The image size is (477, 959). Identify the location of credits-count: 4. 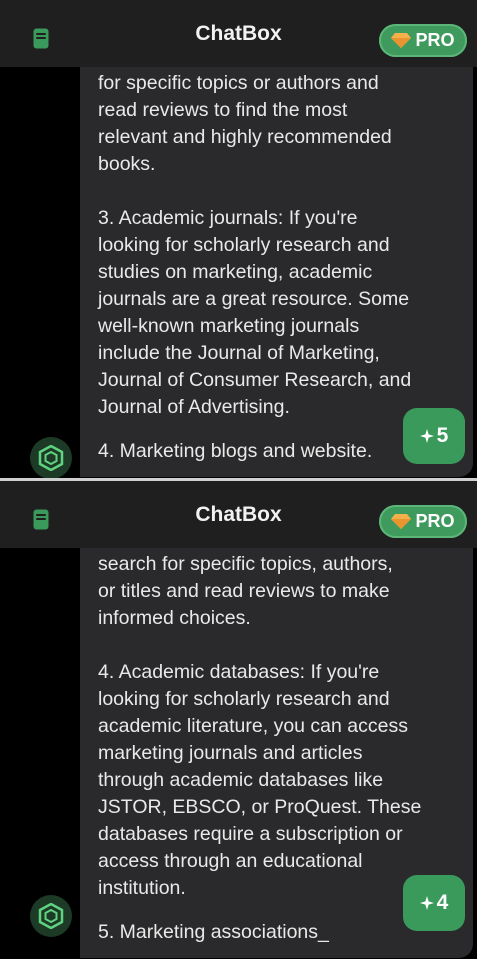
(442, 902).